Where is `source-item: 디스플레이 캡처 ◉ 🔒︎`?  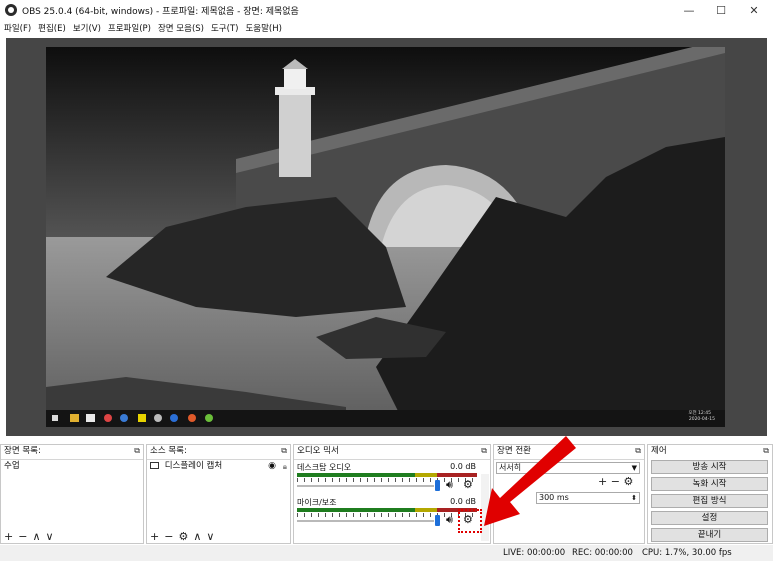
source-item: 디스플레이 캡처 ◉ 🔒︎ is located at coordinates (218, 466).